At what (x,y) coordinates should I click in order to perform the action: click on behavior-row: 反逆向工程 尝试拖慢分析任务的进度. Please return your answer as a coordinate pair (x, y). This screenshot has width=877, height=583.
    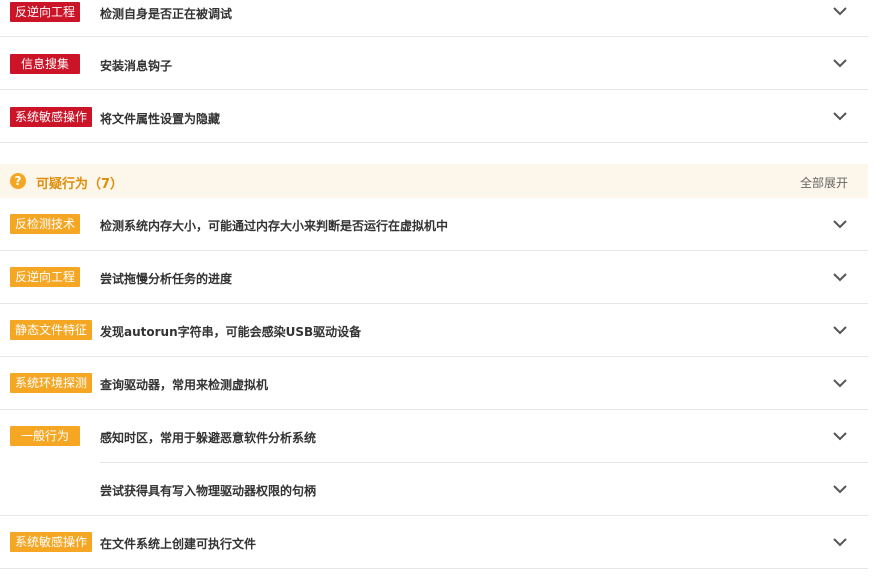
    Looking at the image, I should click on (434, 277).